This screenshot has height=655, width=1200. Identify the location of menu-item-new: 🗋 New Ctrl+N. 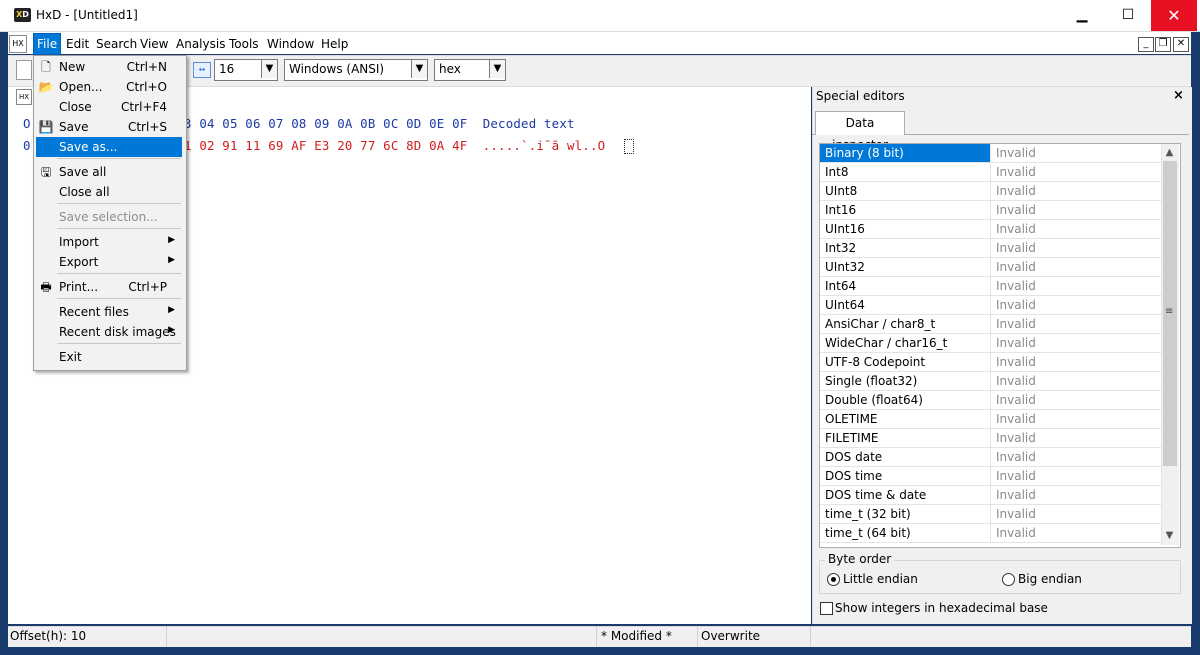
(109, 67).